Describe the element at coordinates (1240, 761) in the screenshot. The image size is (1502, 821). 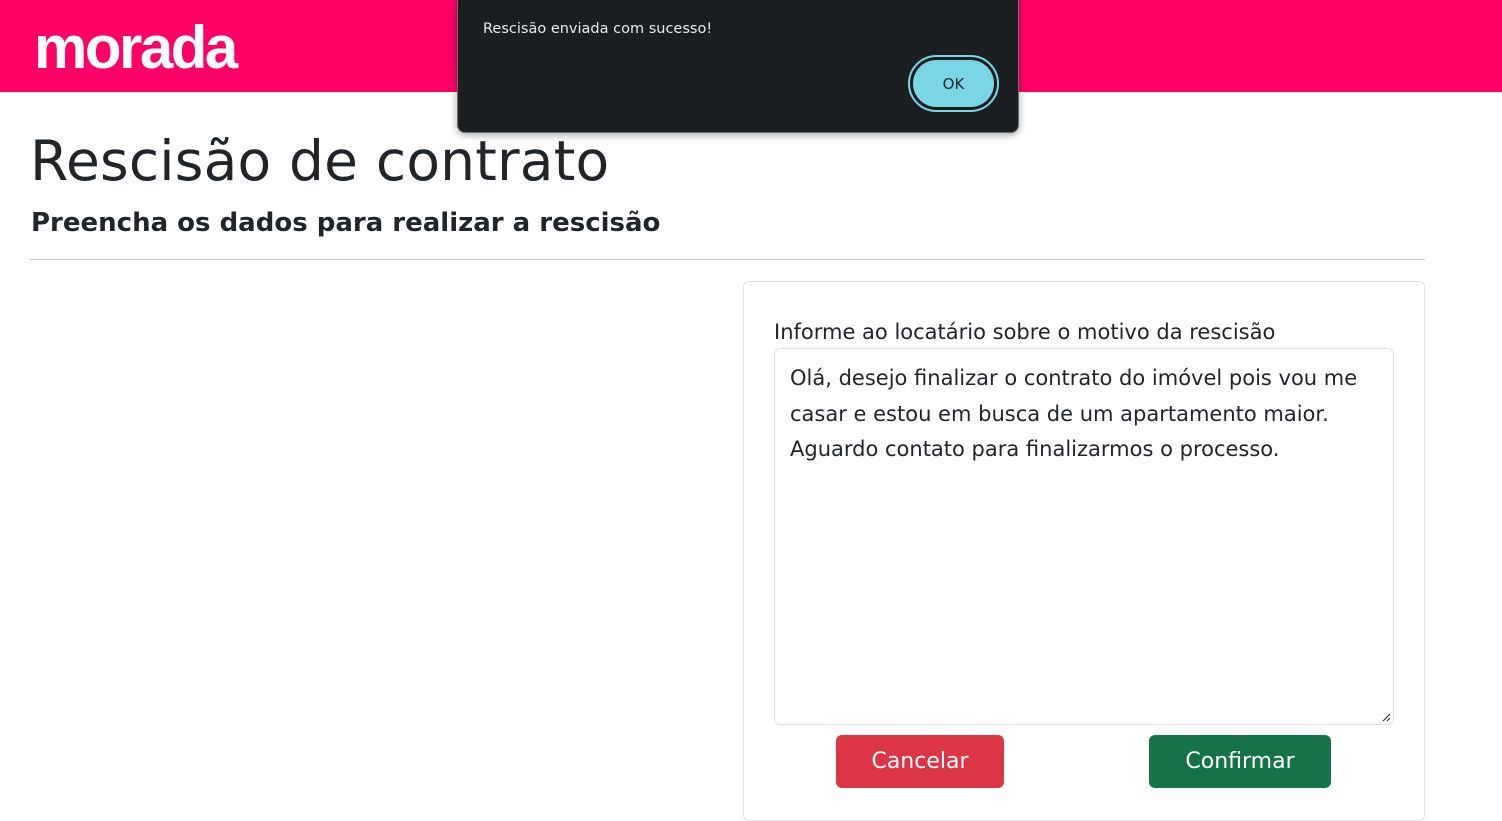
I see `confirm-button: Confirmar` at that location.